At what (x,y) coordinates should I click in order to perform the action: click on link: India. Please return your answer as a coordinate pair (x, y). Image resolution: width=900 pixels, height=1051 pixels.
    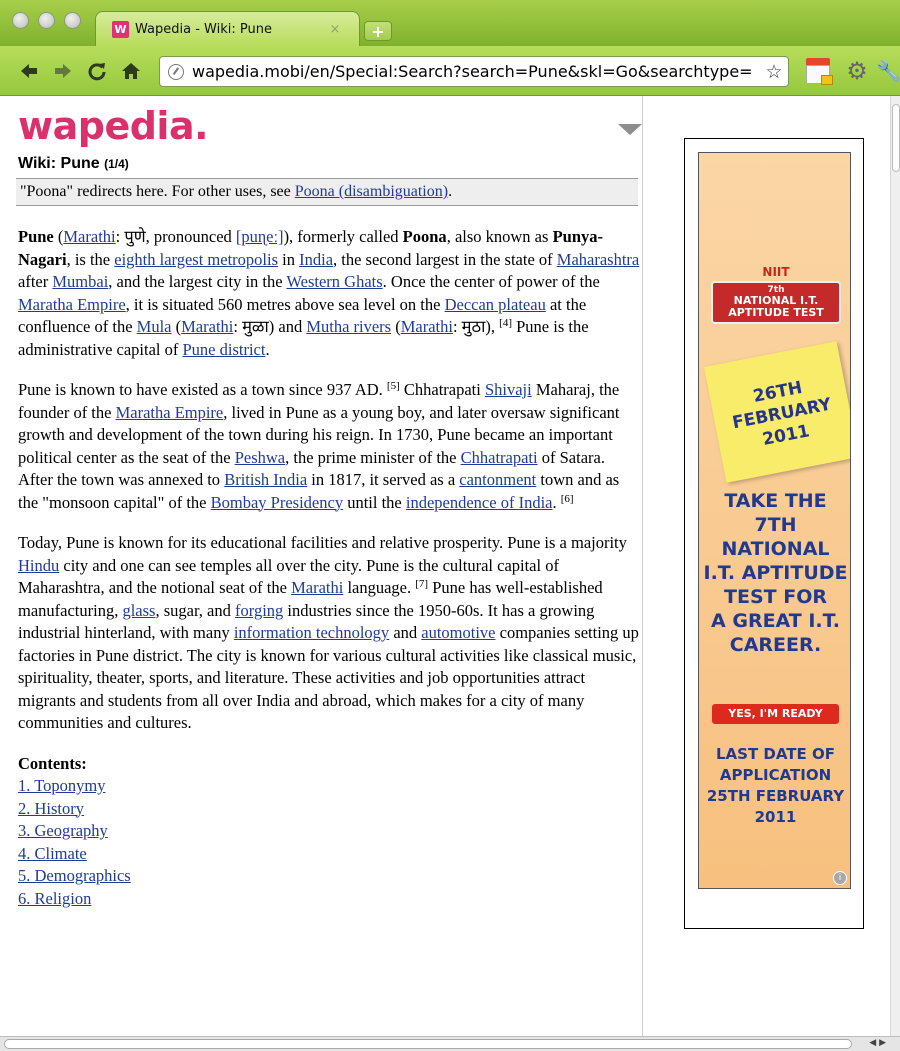
    Looking at the image, I should click on (316, 259).